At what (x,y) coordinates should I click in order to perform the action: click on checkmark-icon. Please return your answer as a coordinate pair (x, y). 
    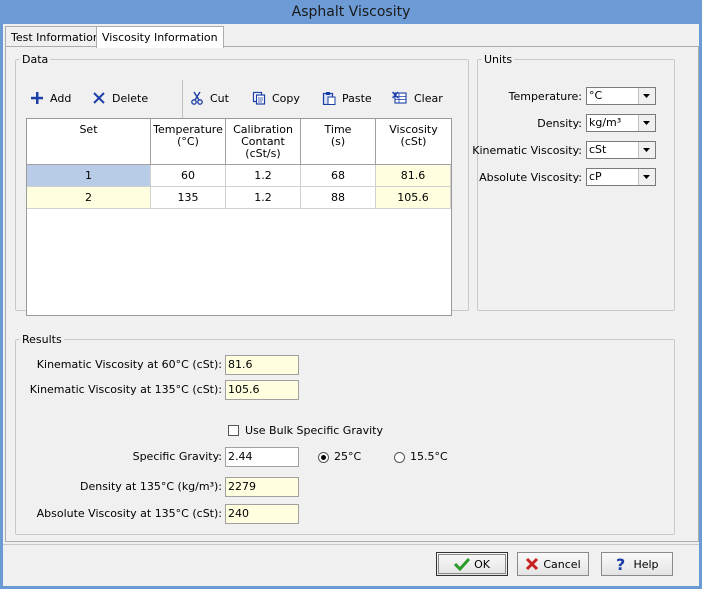
    Looking at the image, I should click on (462, 564).